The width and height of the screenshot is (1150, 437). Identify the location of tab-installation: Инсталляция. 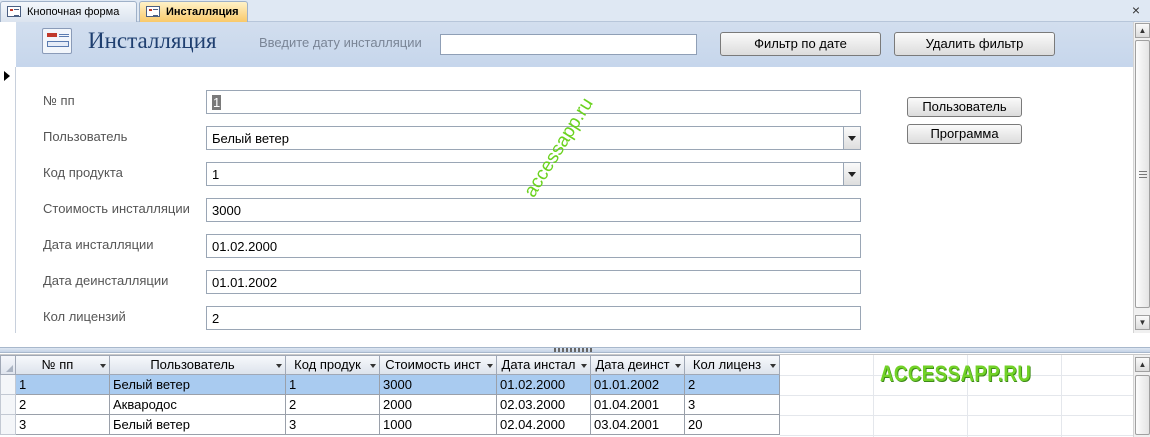
(193, 11).